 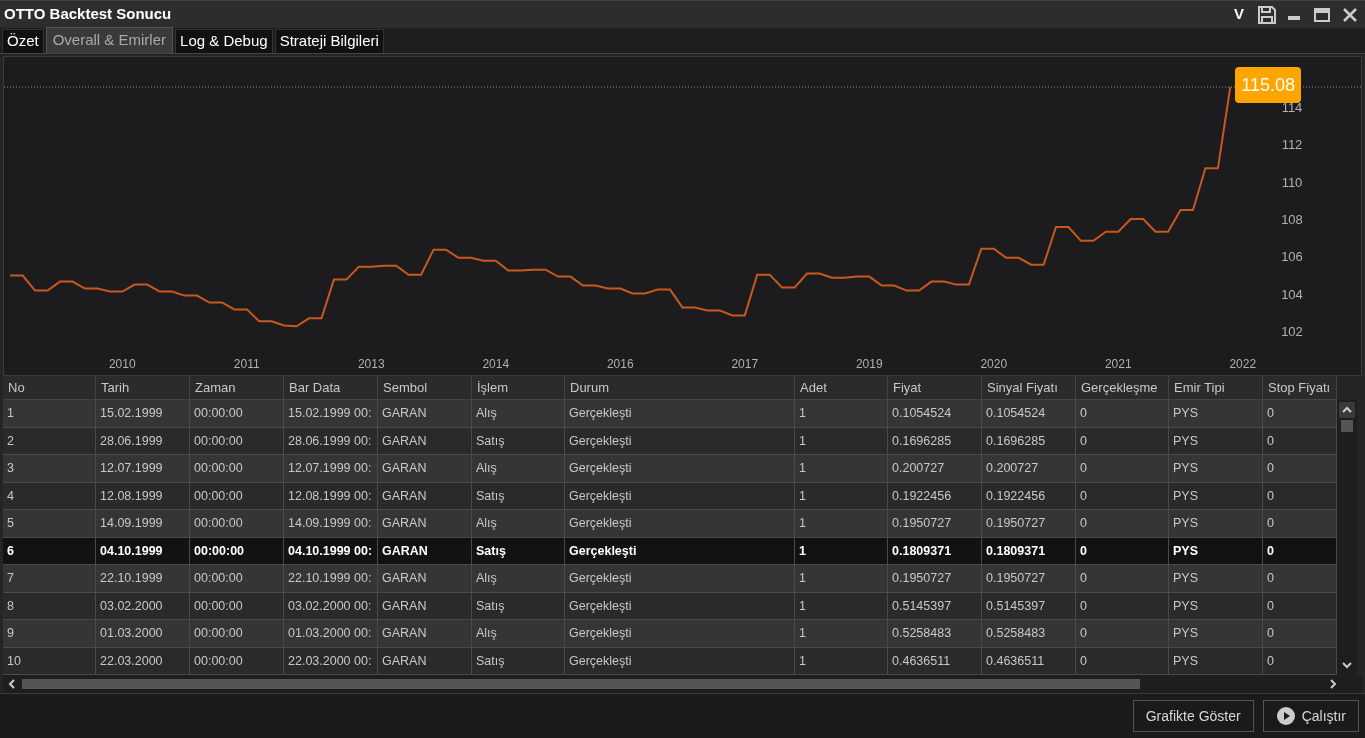 I want to click on y-tick-label: 108, so click(x=1292, y=219).